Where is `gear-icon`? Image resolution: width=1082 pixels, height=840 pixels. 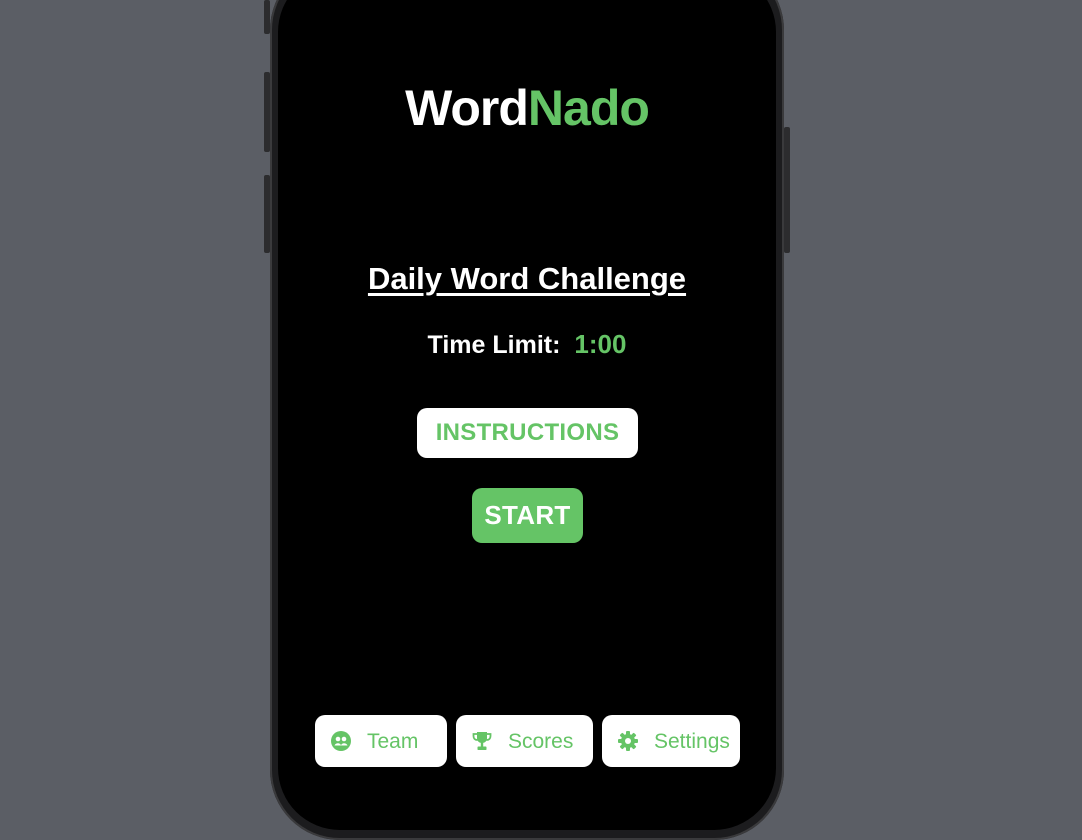 gear-icon is located at coordinates (628, 741).